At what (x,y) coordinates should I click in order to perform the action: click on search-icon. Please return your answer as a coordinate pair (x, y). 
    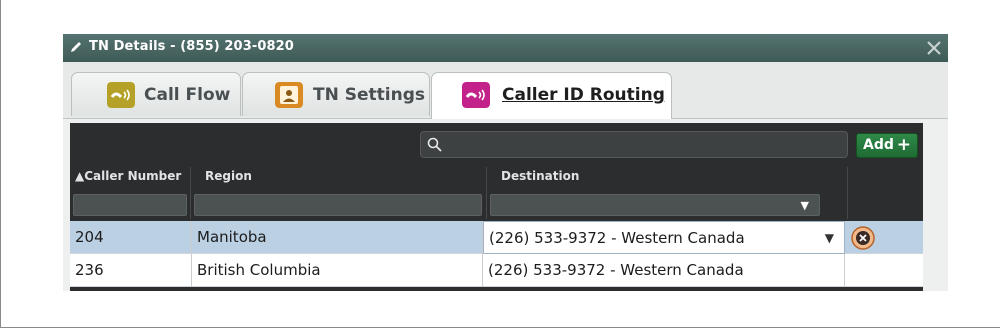
    Looking at the image, I should click on (434, 144).